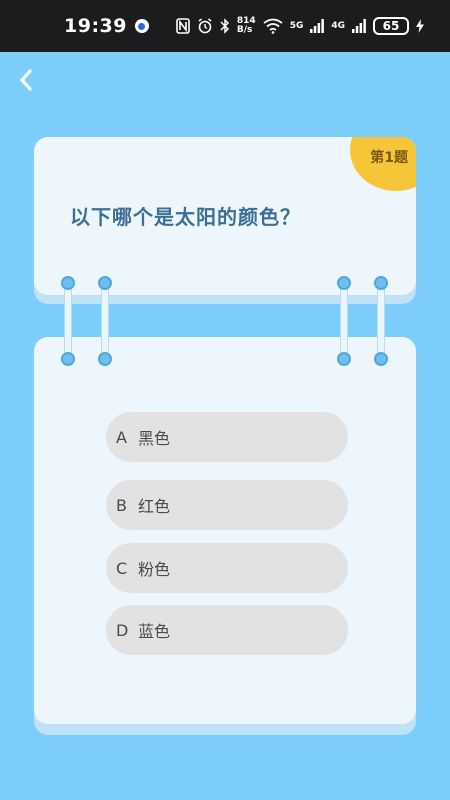 Image resolution: width=450 pixels, height=800 pixels. Describe the element at coordinates (183, 26) in the screenshot. I see `nfc-icon` at that location.